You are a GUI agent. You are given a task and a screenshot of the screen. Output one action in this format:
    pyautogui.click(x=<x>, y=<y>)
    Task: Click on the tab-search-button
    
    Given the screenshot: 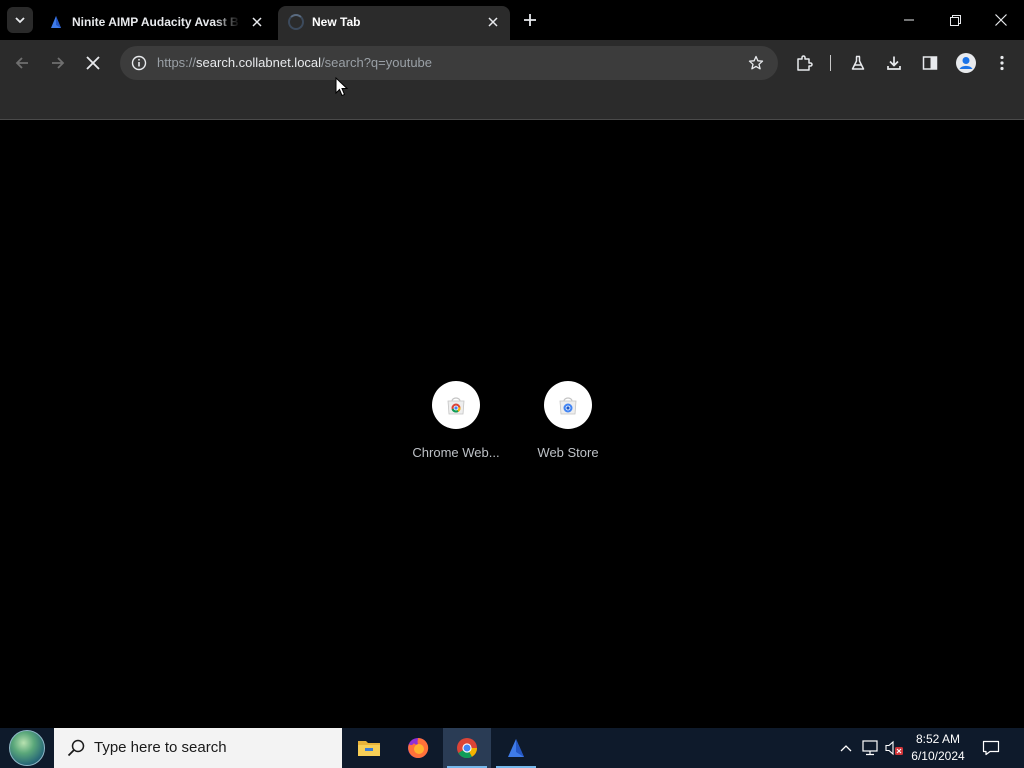 What is the action you would take?
    pyautogui.click(x=20, y=20)
    